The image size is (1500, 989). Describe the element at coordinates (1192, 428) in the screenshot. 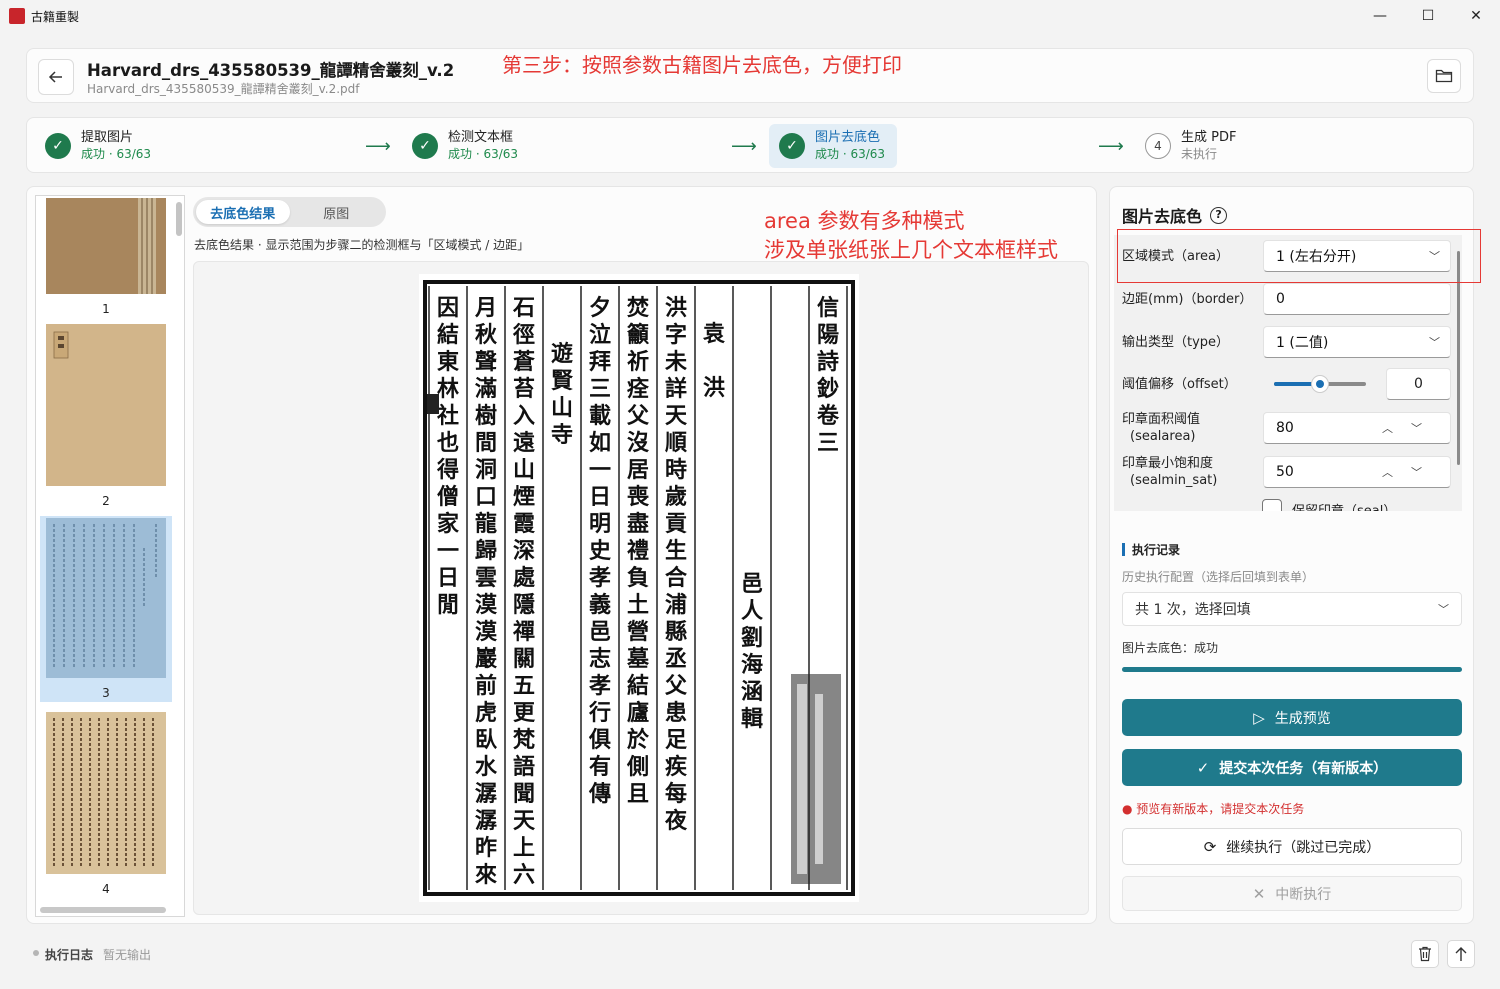

I see `sealarea-label: 印章面积阈值 (sealarea)` at that location.